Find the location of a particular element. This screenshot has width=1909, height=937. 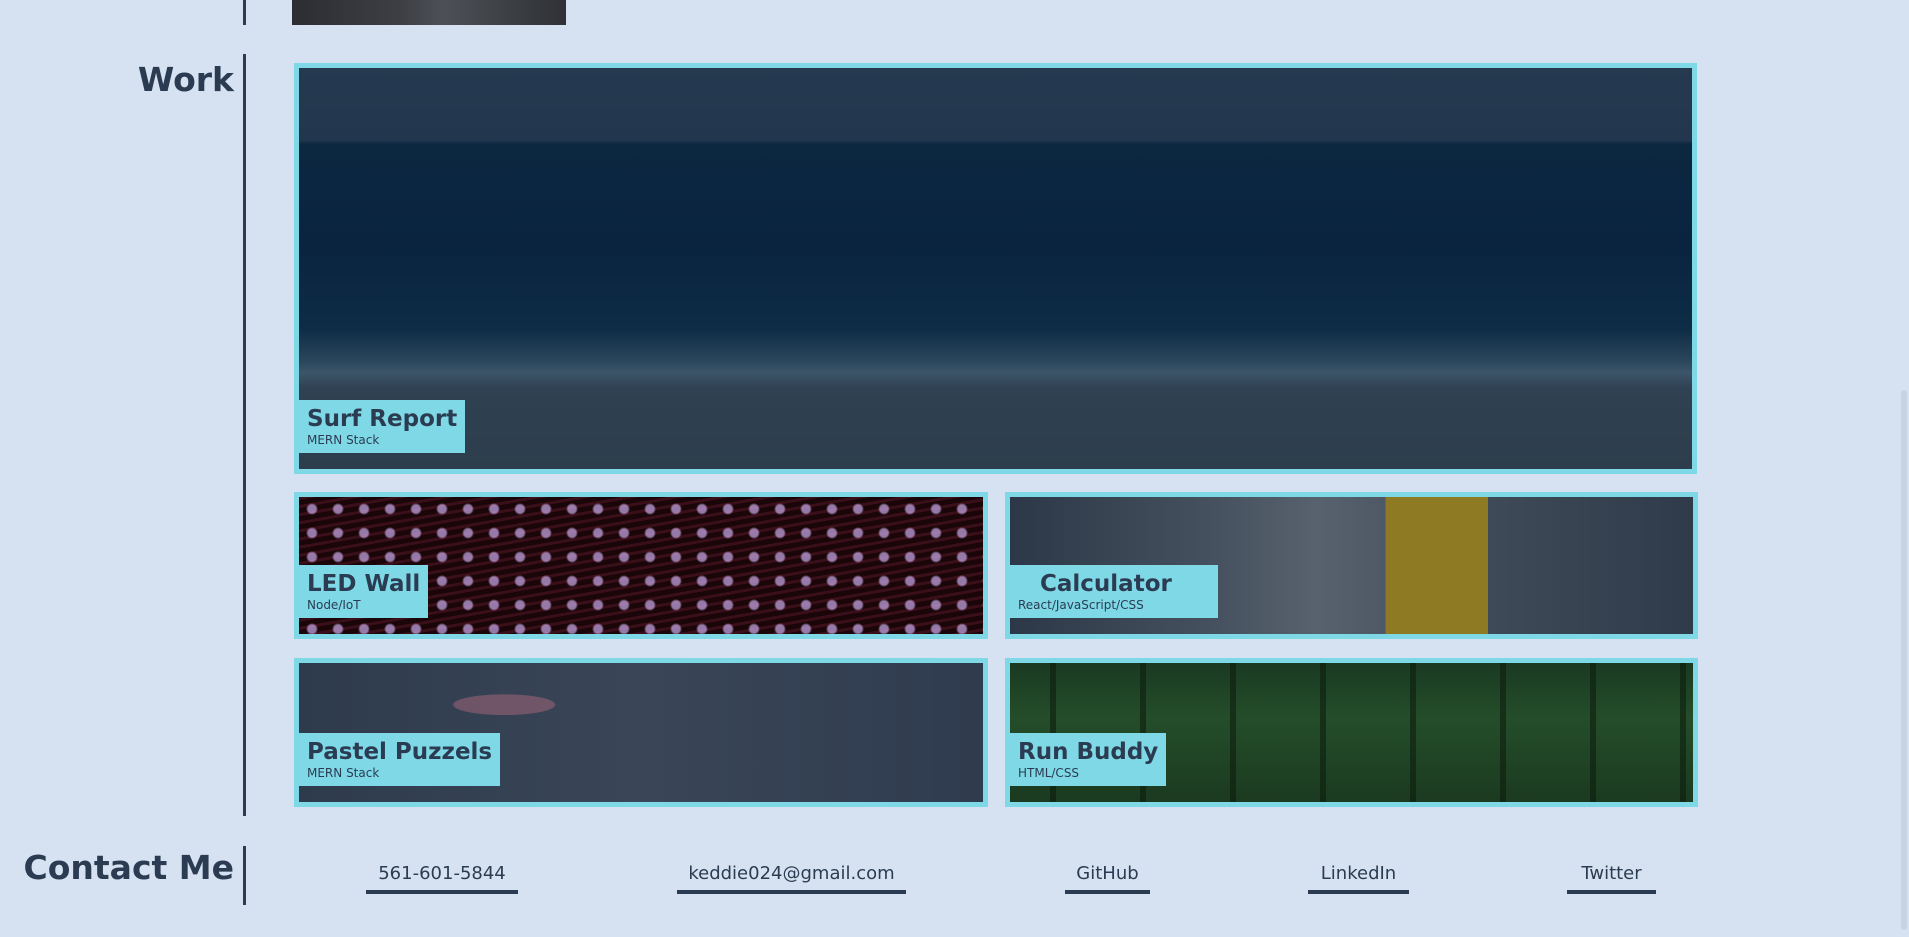

project-name: Calculator is located at coordinates (1106, 584).